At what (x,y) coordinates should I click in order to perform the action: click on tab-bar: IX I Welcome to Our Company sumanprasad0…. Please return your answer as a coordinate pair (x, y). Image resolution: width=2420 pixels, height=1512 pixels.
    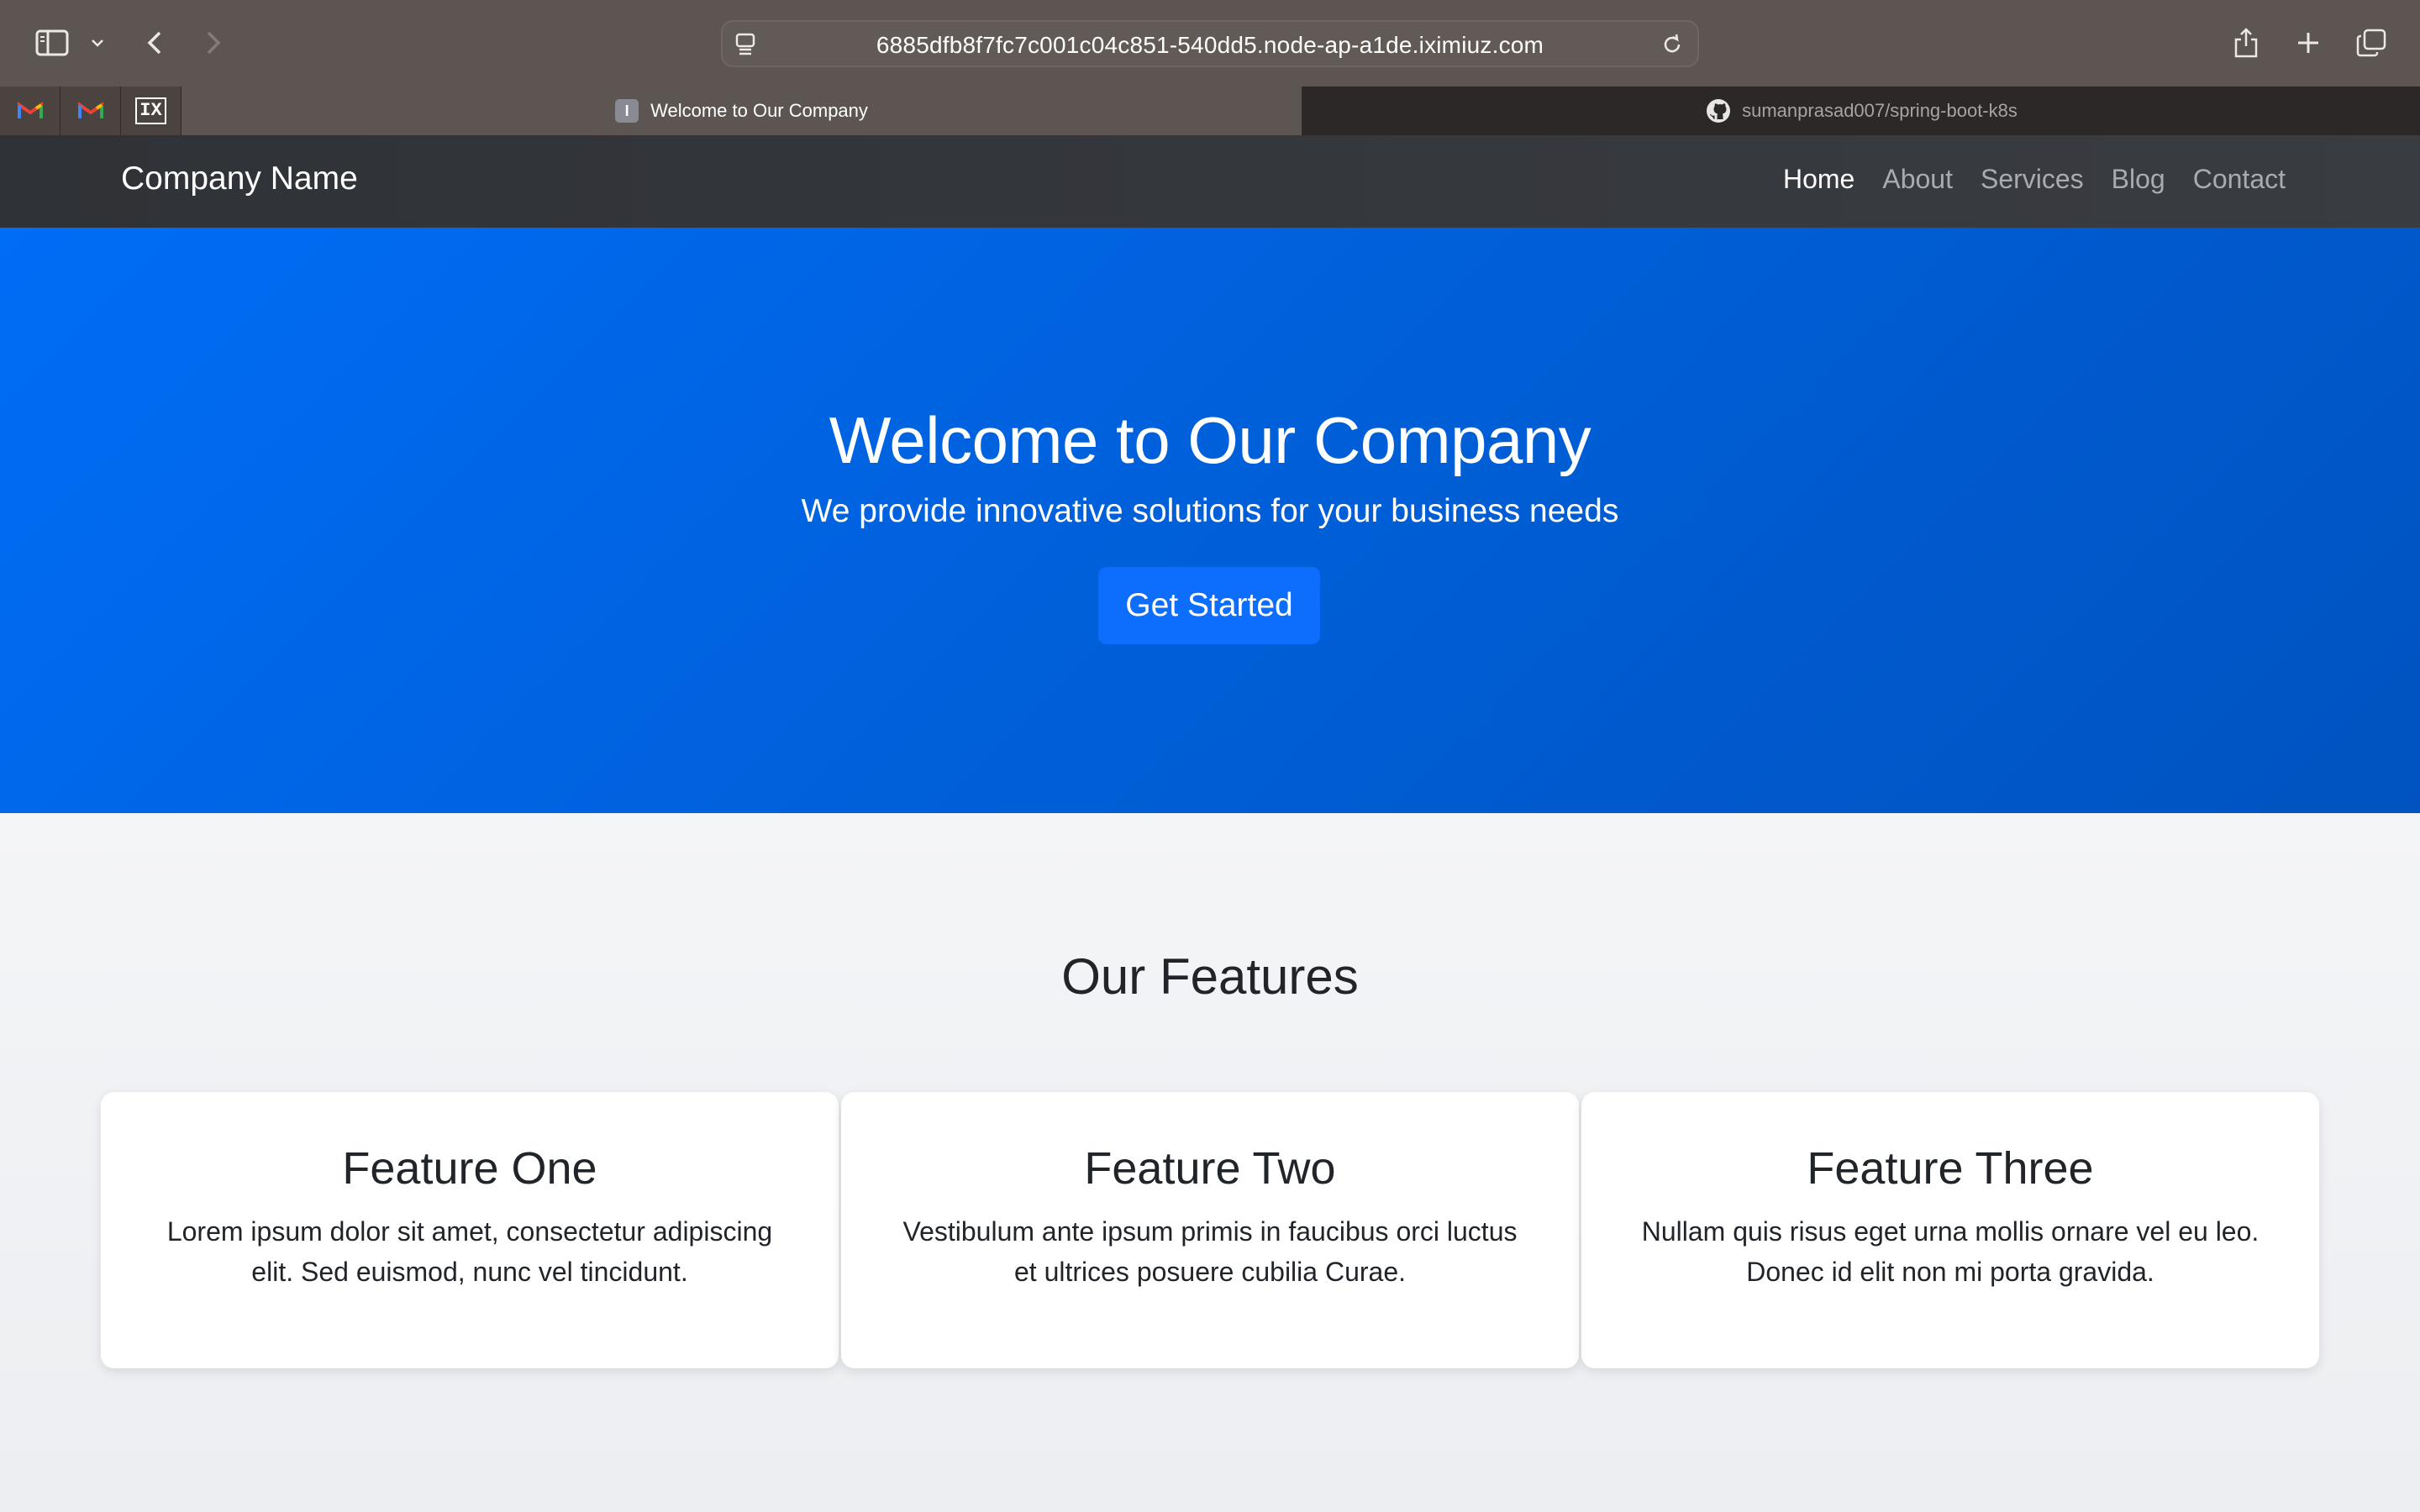
    Looking at the image, I should click on (1210, 111).